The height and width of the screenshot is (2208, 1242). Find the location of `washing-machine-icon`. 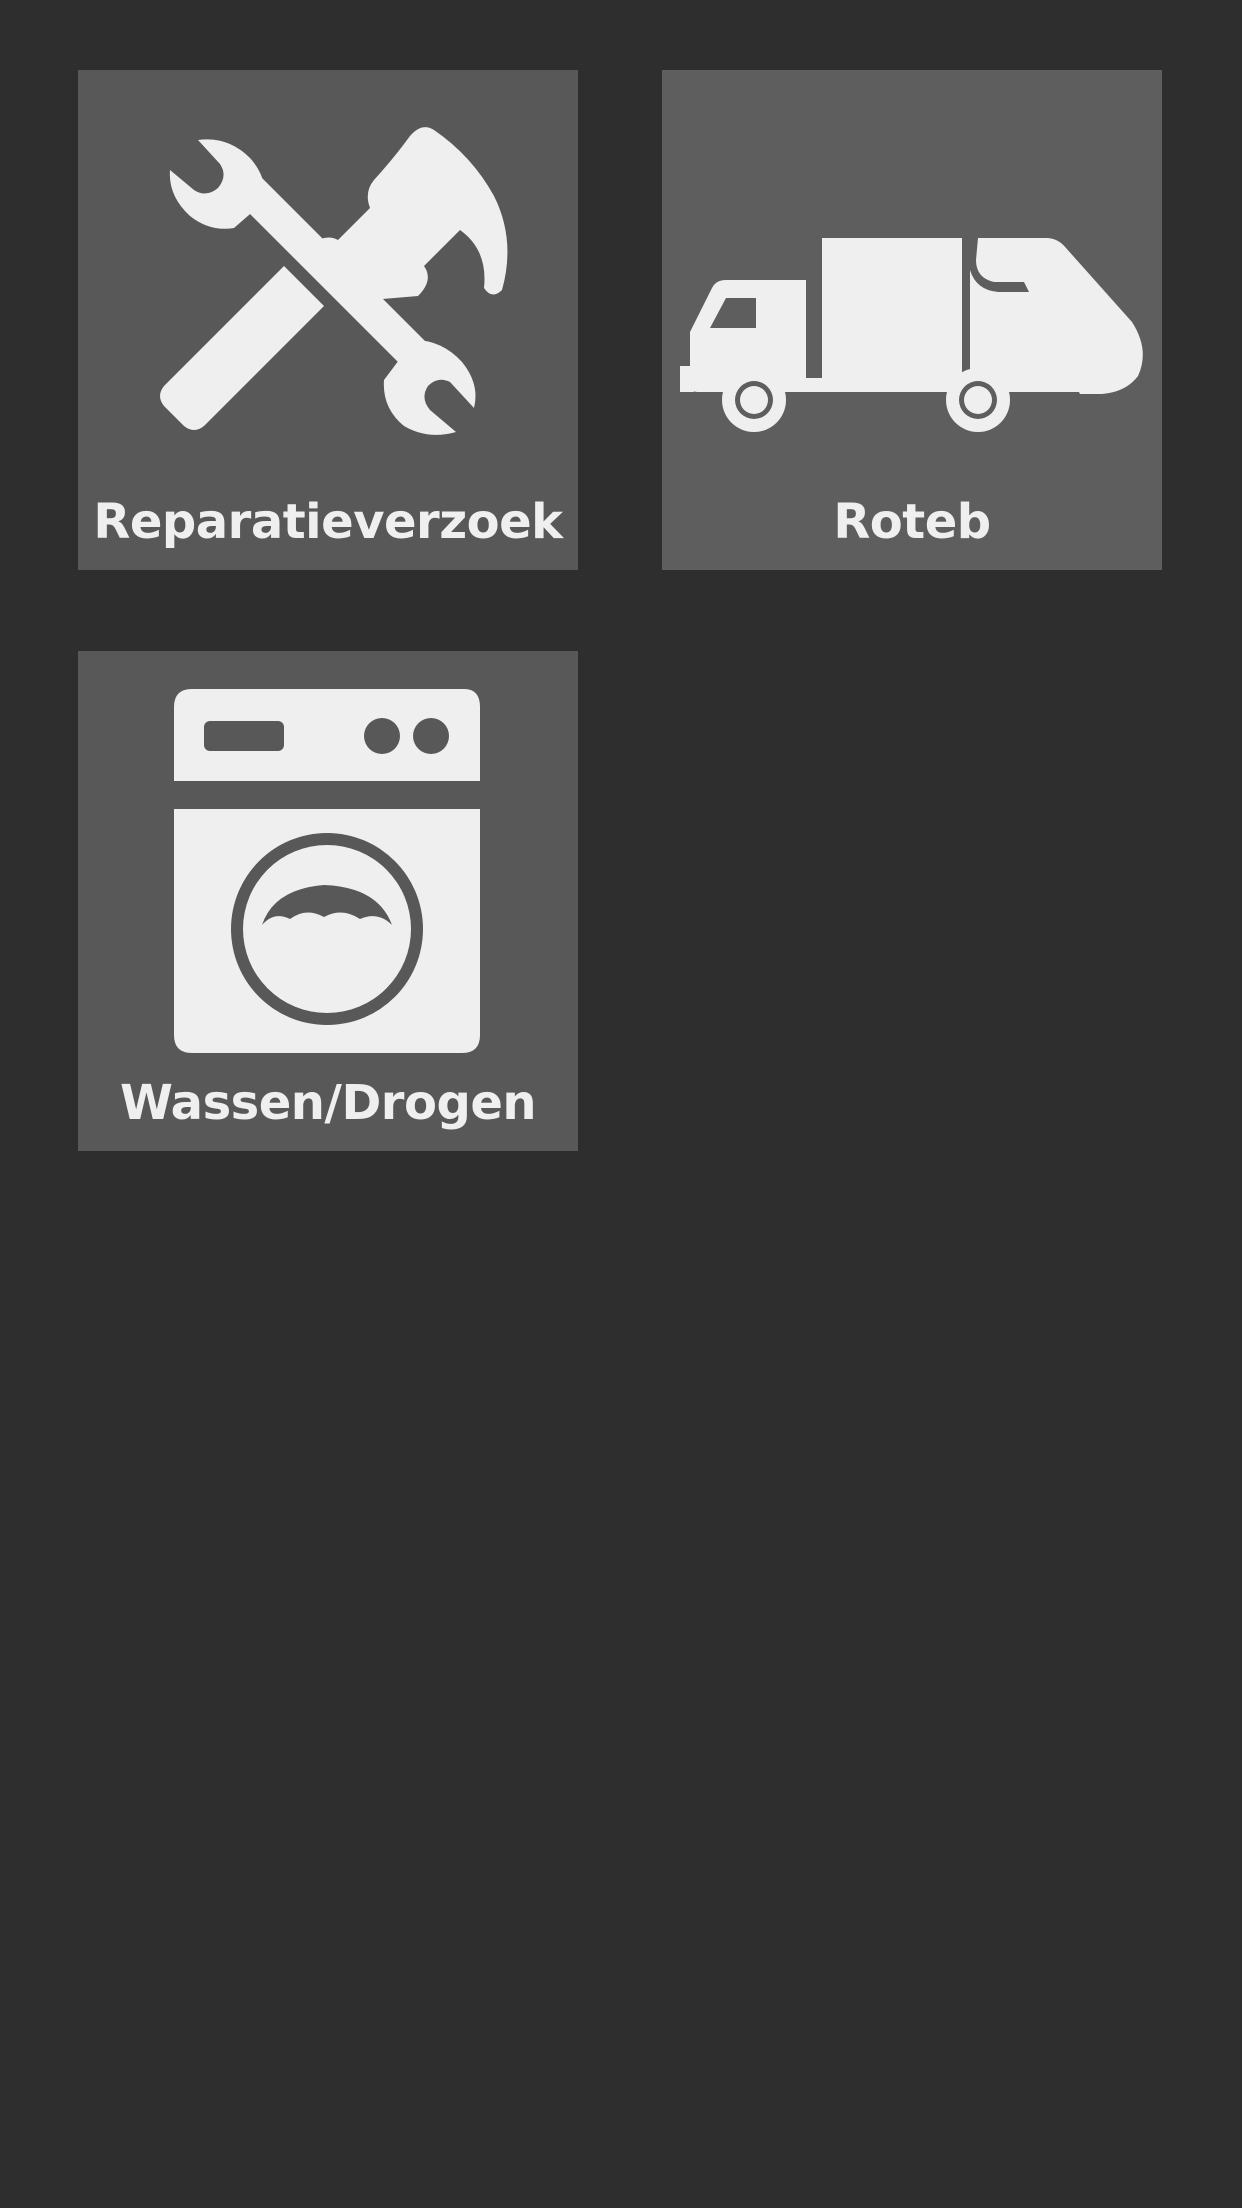

washing-machine-icon is located at coordinates (327, 871).